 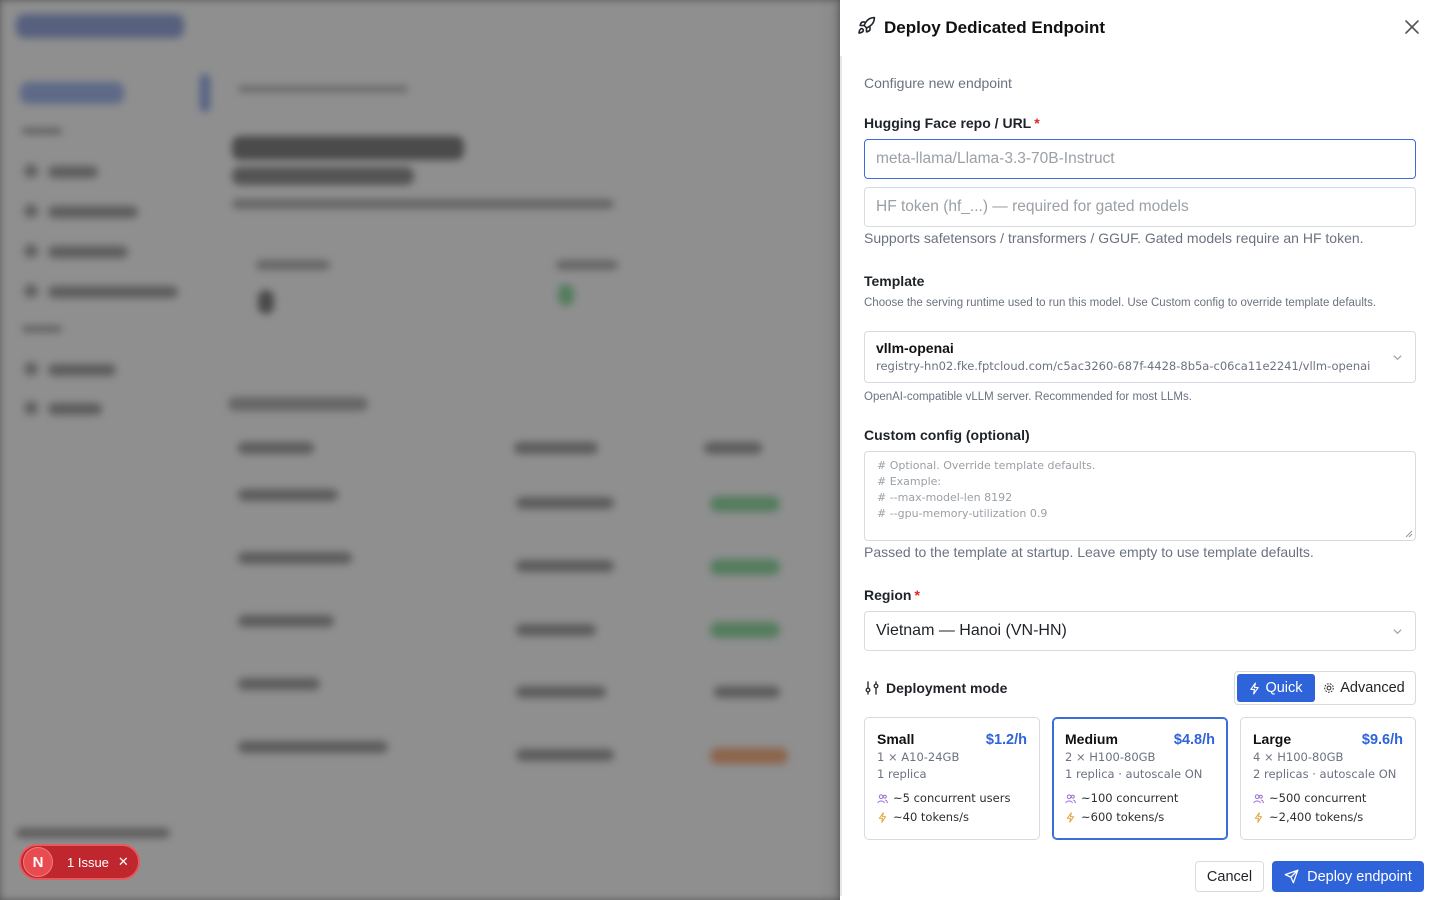 I want to click on tier-replicas: 1 replica · autoscale ON, so click(x=1134, y=774).